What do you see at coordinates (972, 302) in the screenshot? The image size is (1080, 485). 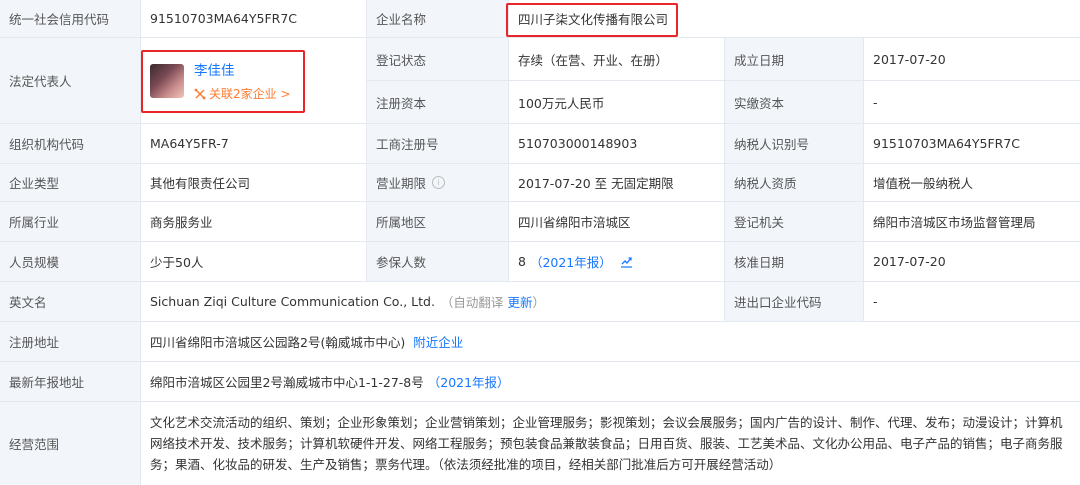 I see `import-export-value: -` at bounding box center [972, 302].